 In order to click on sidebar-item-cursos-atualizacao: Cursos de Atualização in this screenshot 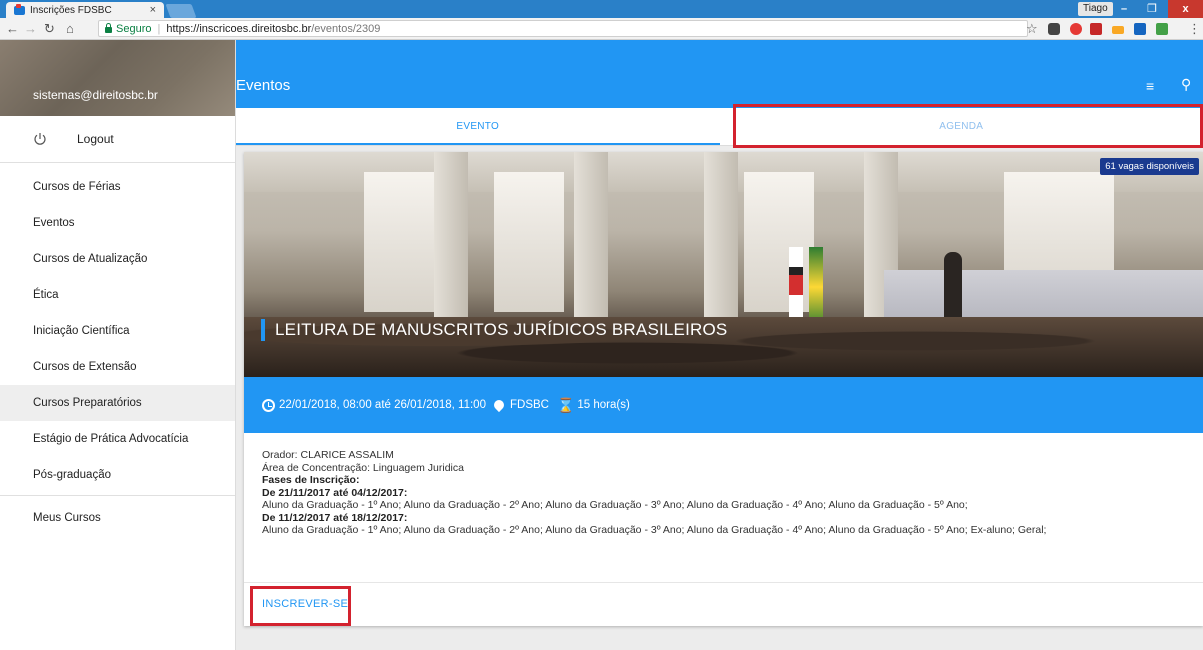, I will do `click(117, 259)`.